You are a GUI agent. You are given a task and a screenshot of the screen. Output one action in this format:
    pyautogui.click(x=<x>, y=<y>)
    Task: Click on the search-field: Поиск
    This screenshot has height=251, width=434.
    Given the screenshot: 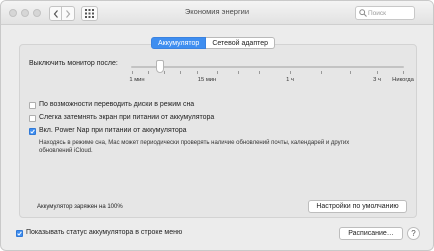 What is the action you would take?
    pyautogui.click(x=385, y=13)
    